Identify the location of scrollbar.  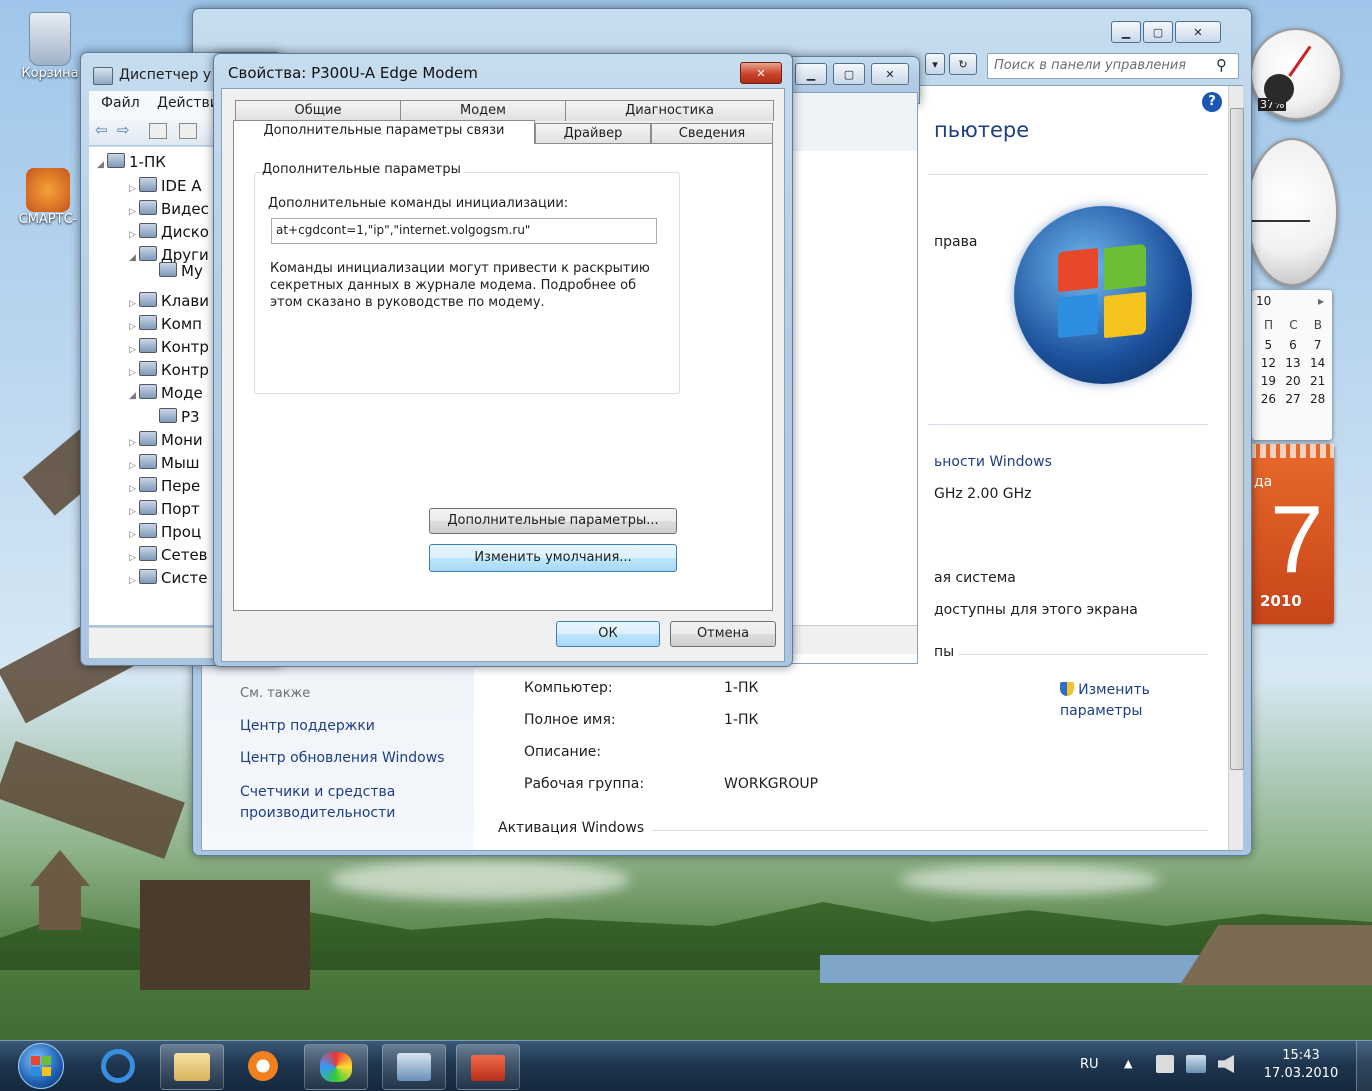
(1236, 468).